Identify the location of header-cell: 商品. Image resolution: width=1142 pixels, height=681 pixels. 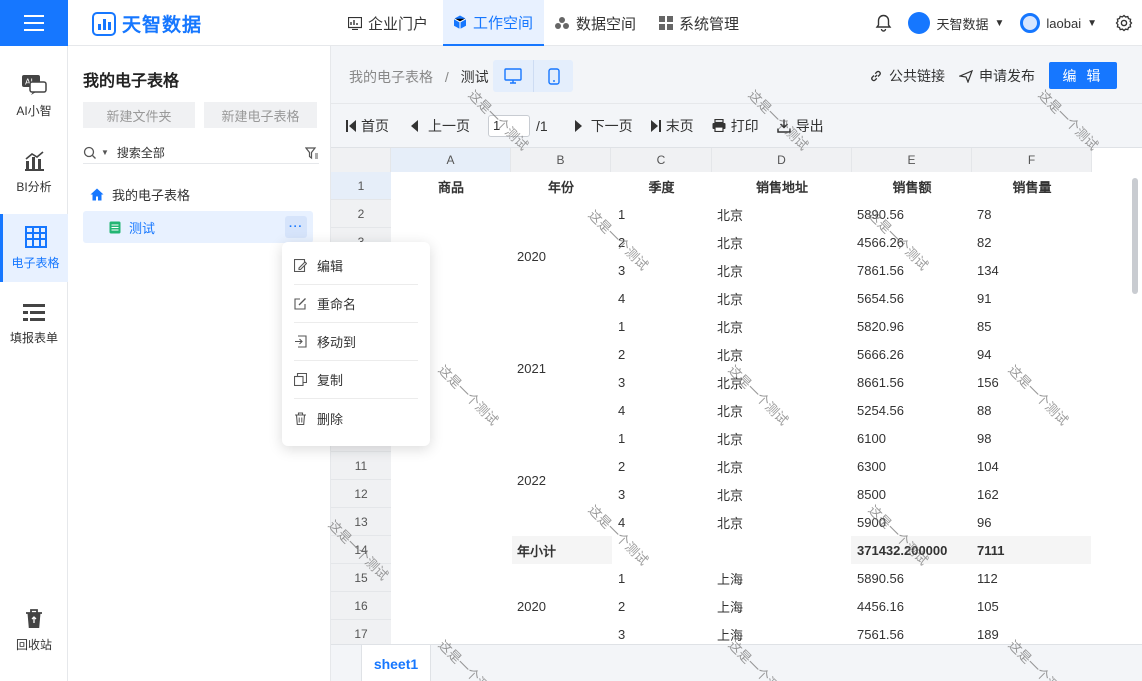
(451, 186).